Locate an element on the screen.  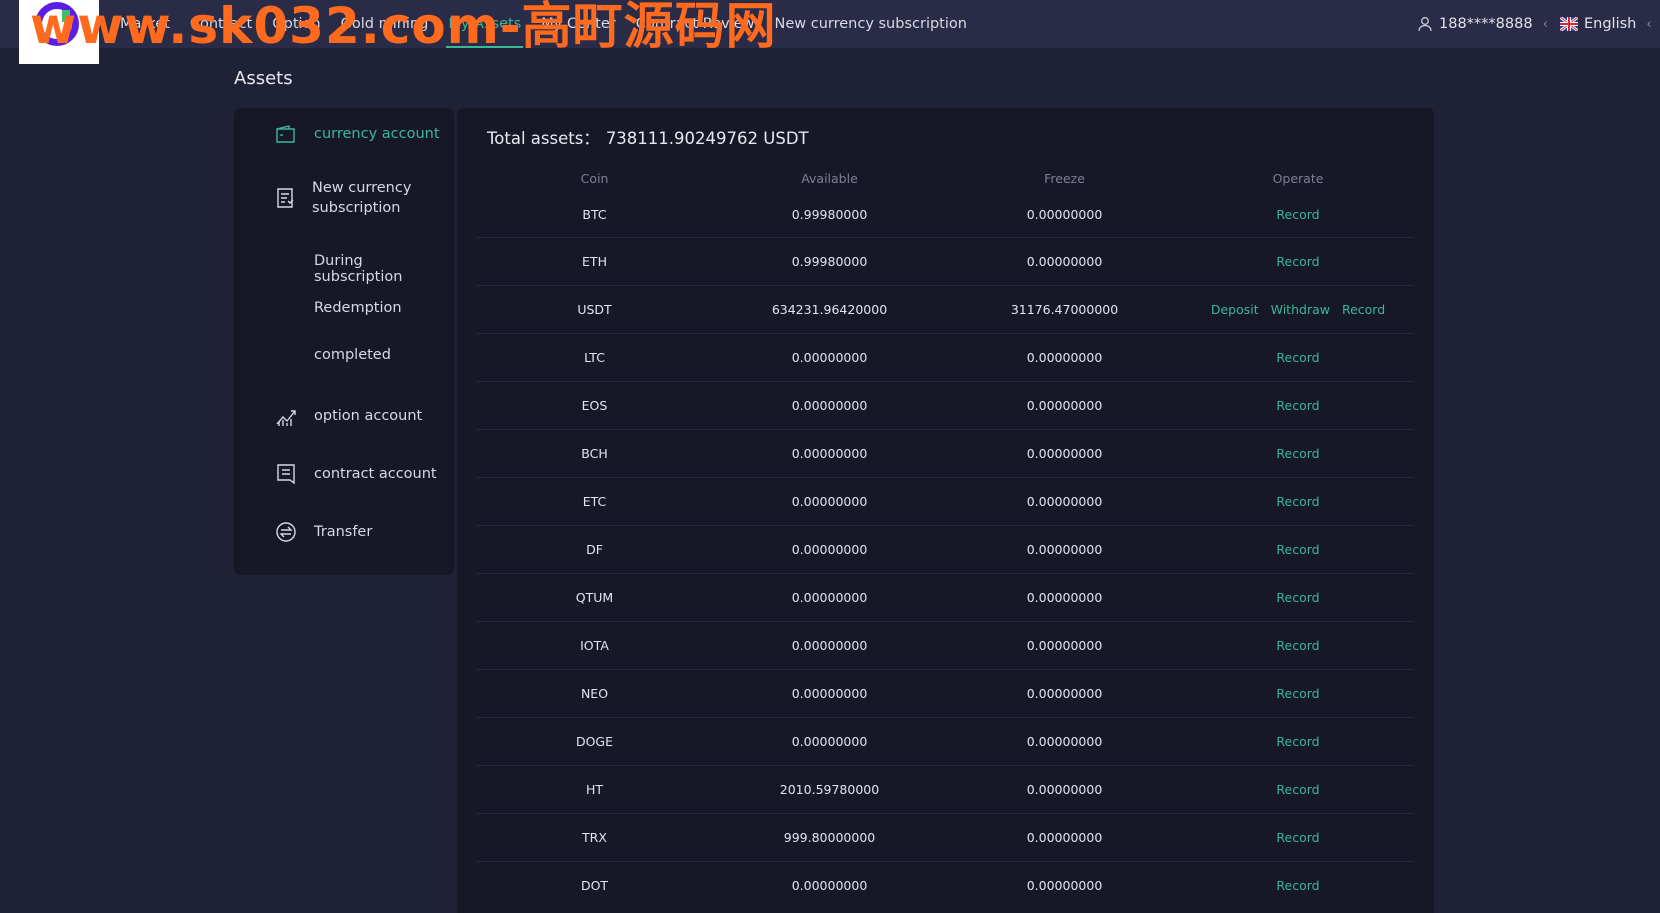
deposit-link: Deposit is located at coordinates (1235, 309).